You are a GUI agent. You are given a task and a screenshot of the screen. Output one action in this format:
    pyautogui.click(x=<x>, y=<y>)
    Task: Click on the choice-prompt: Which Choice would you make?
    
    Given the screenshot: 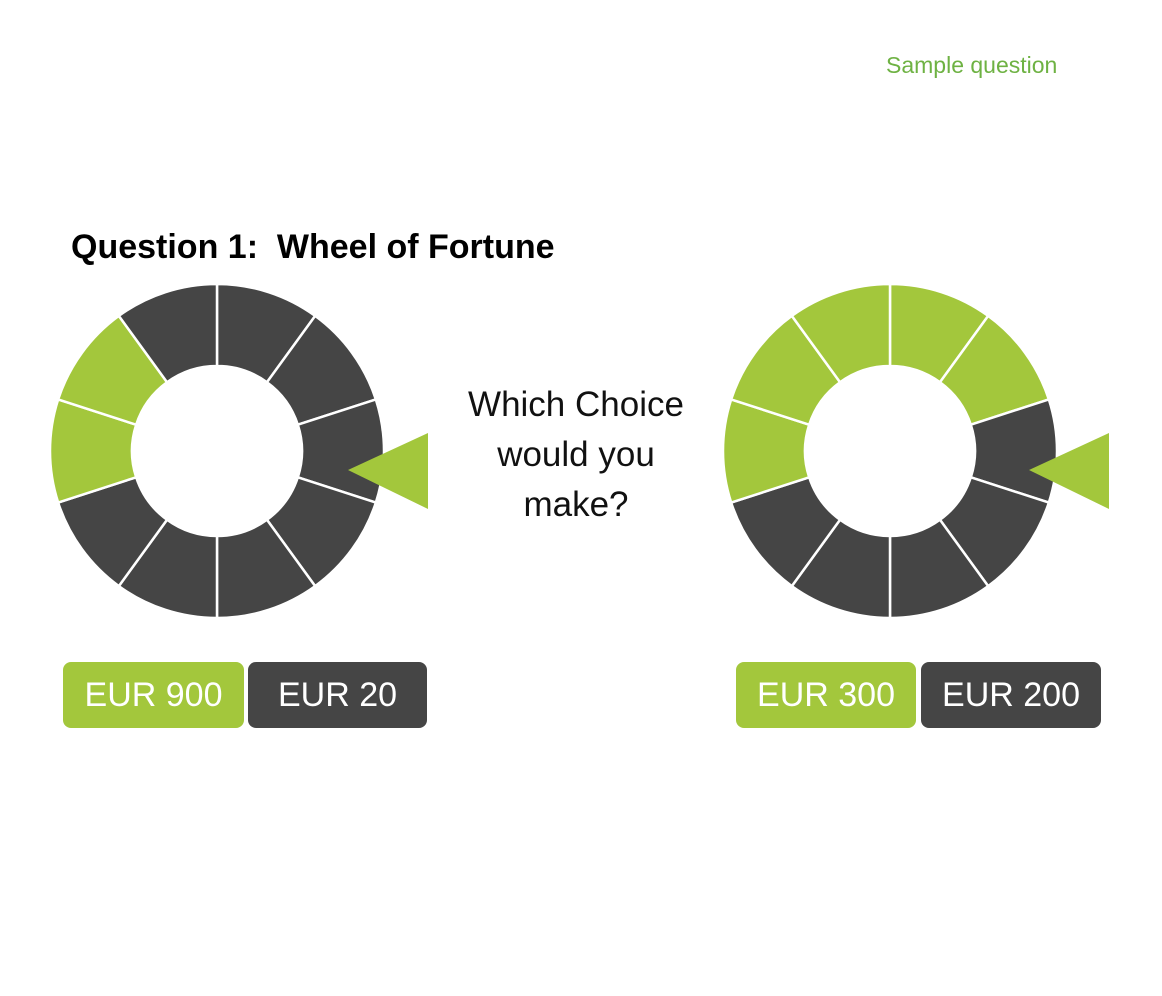 What is the action you would take?
    pyautogui.click(x=576, y=455)
    